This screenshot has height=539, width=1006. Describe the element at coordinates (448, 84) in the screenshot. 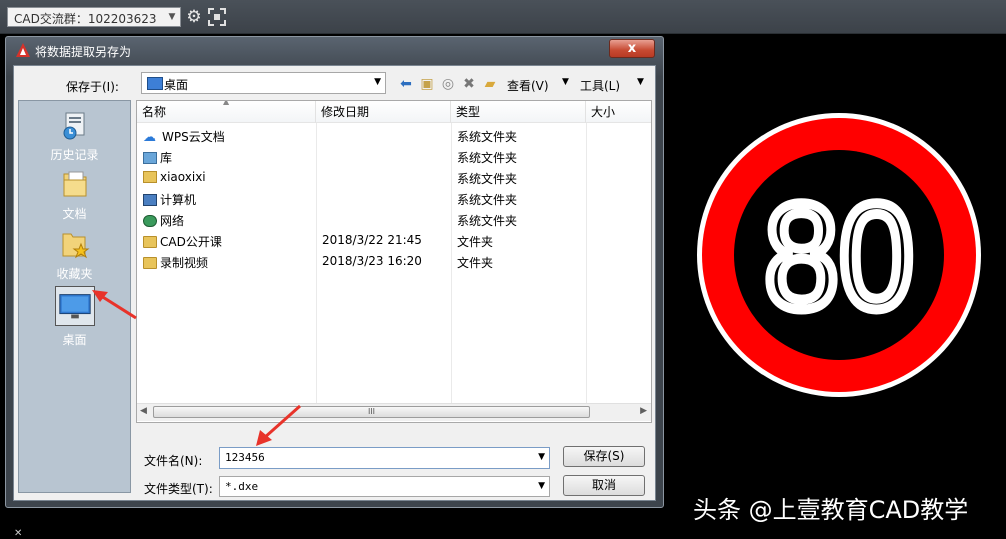

I see `search-web-icon: ◎` at that location.